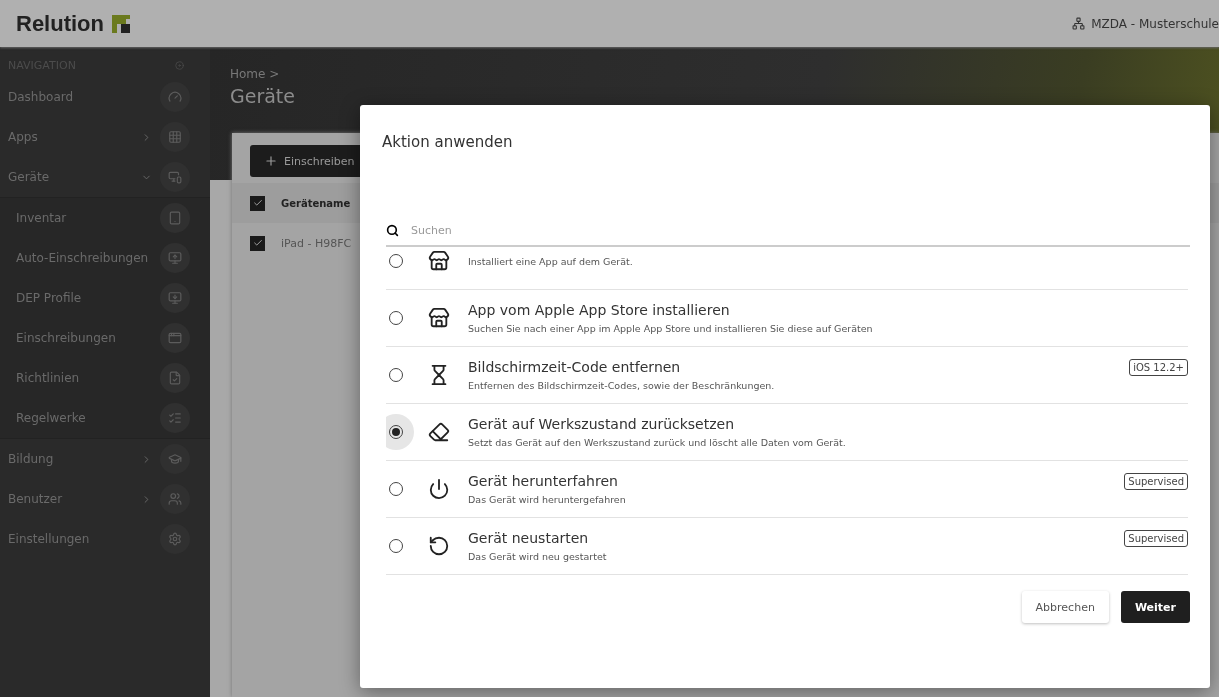  I want to click on action-description: Entfernen des Bildschirmzeit-Codes, sowie der Beschränkungen., so click(622, 385).